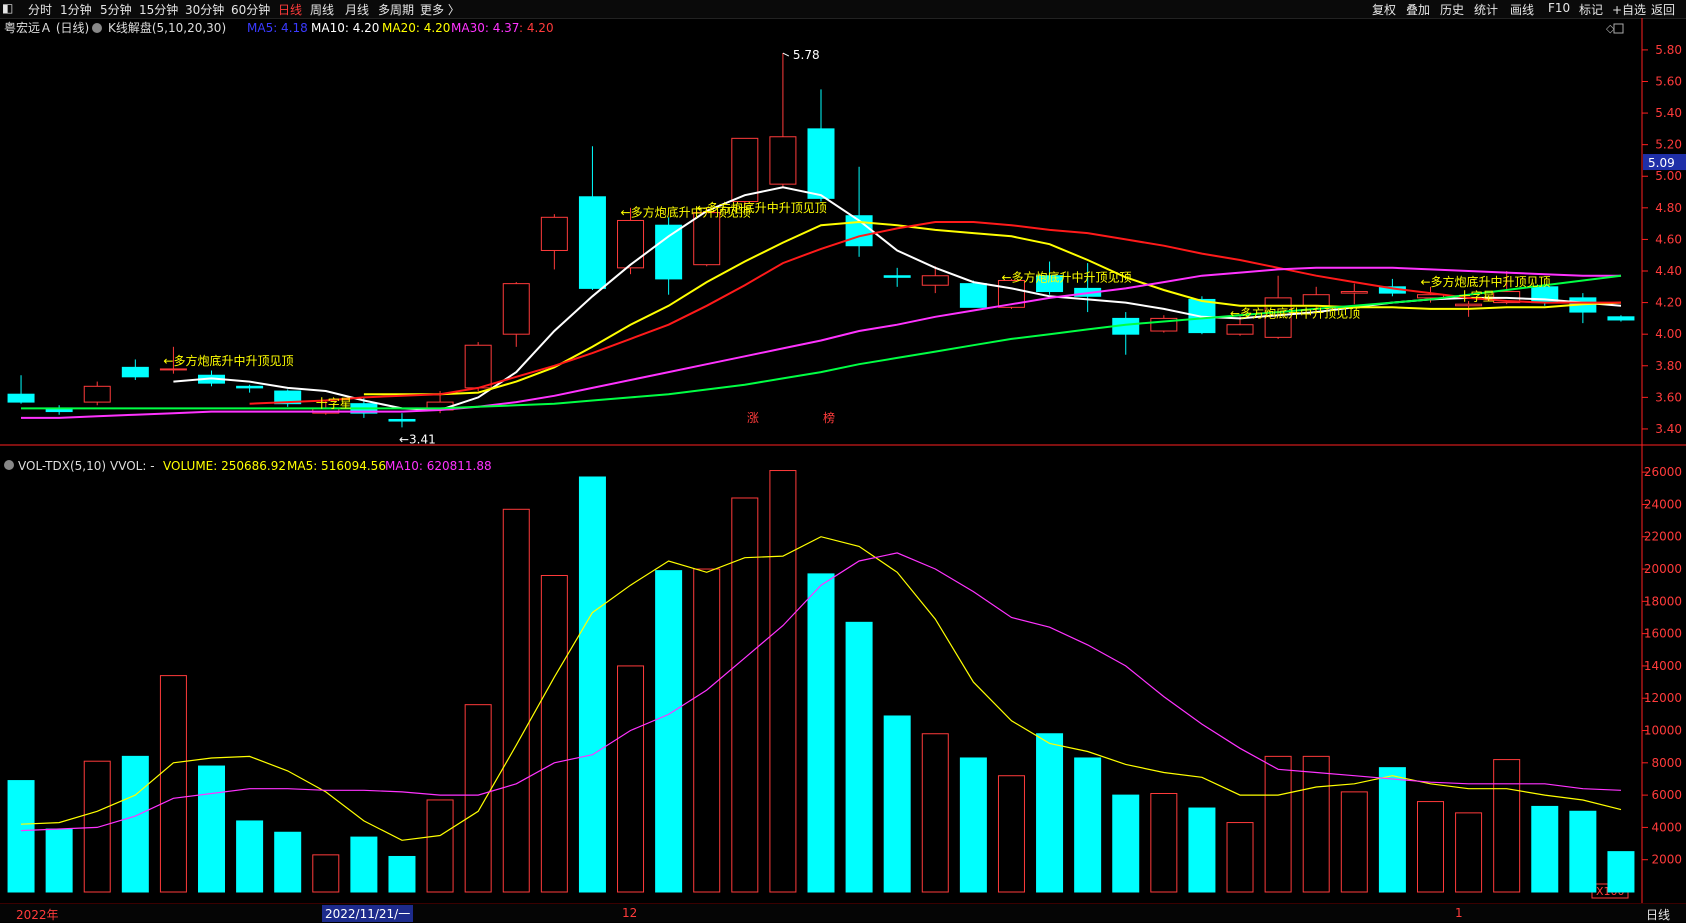 This screenshot has height=923, width=1686. Describe the element at coordinates (485, 28) in the screenshot. I see `ma-readout-3: MA30: 4.37` at that location.